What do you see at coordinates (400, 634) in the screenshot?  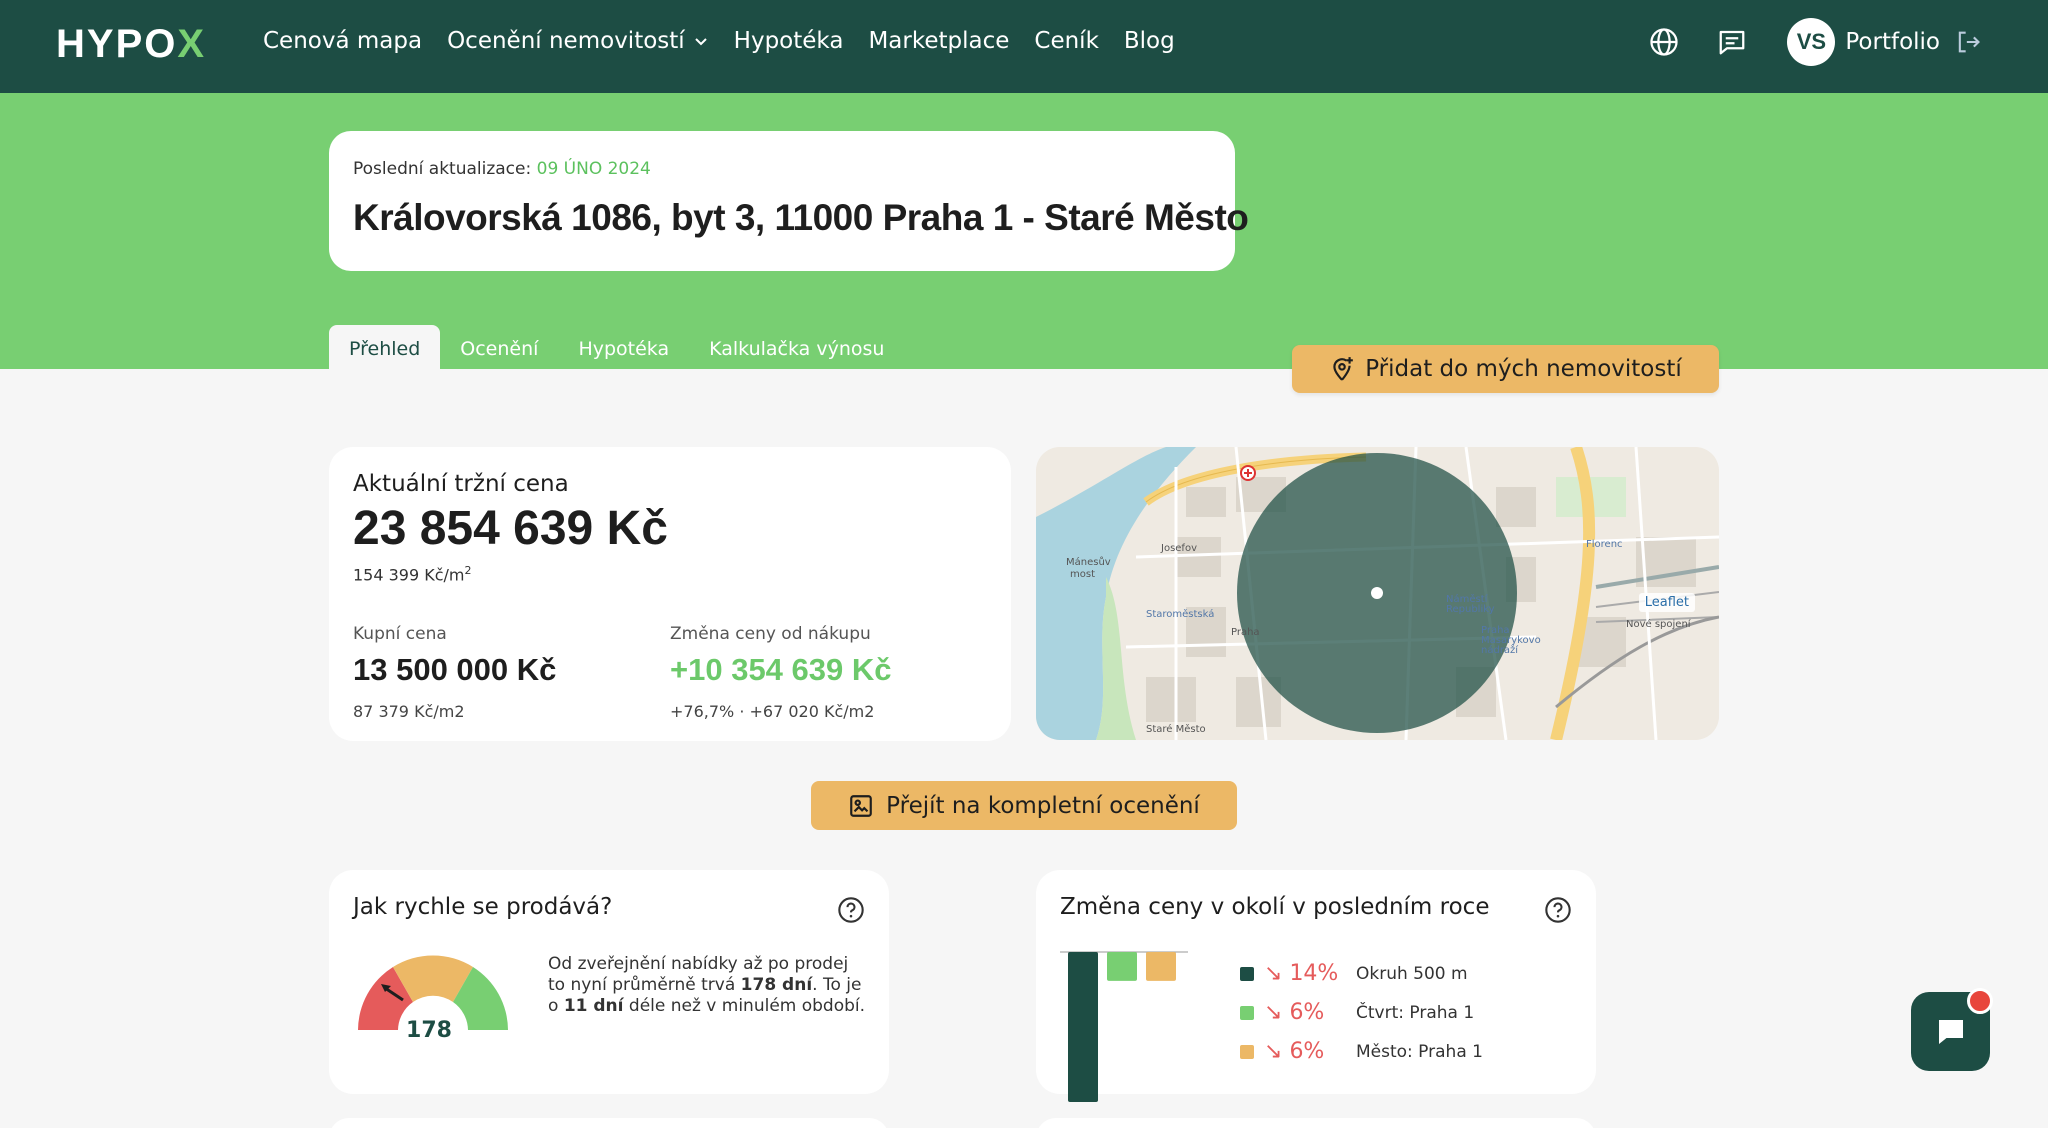 I see `purchase-price-label: Kupní cena` at bounding box center [400, 634].